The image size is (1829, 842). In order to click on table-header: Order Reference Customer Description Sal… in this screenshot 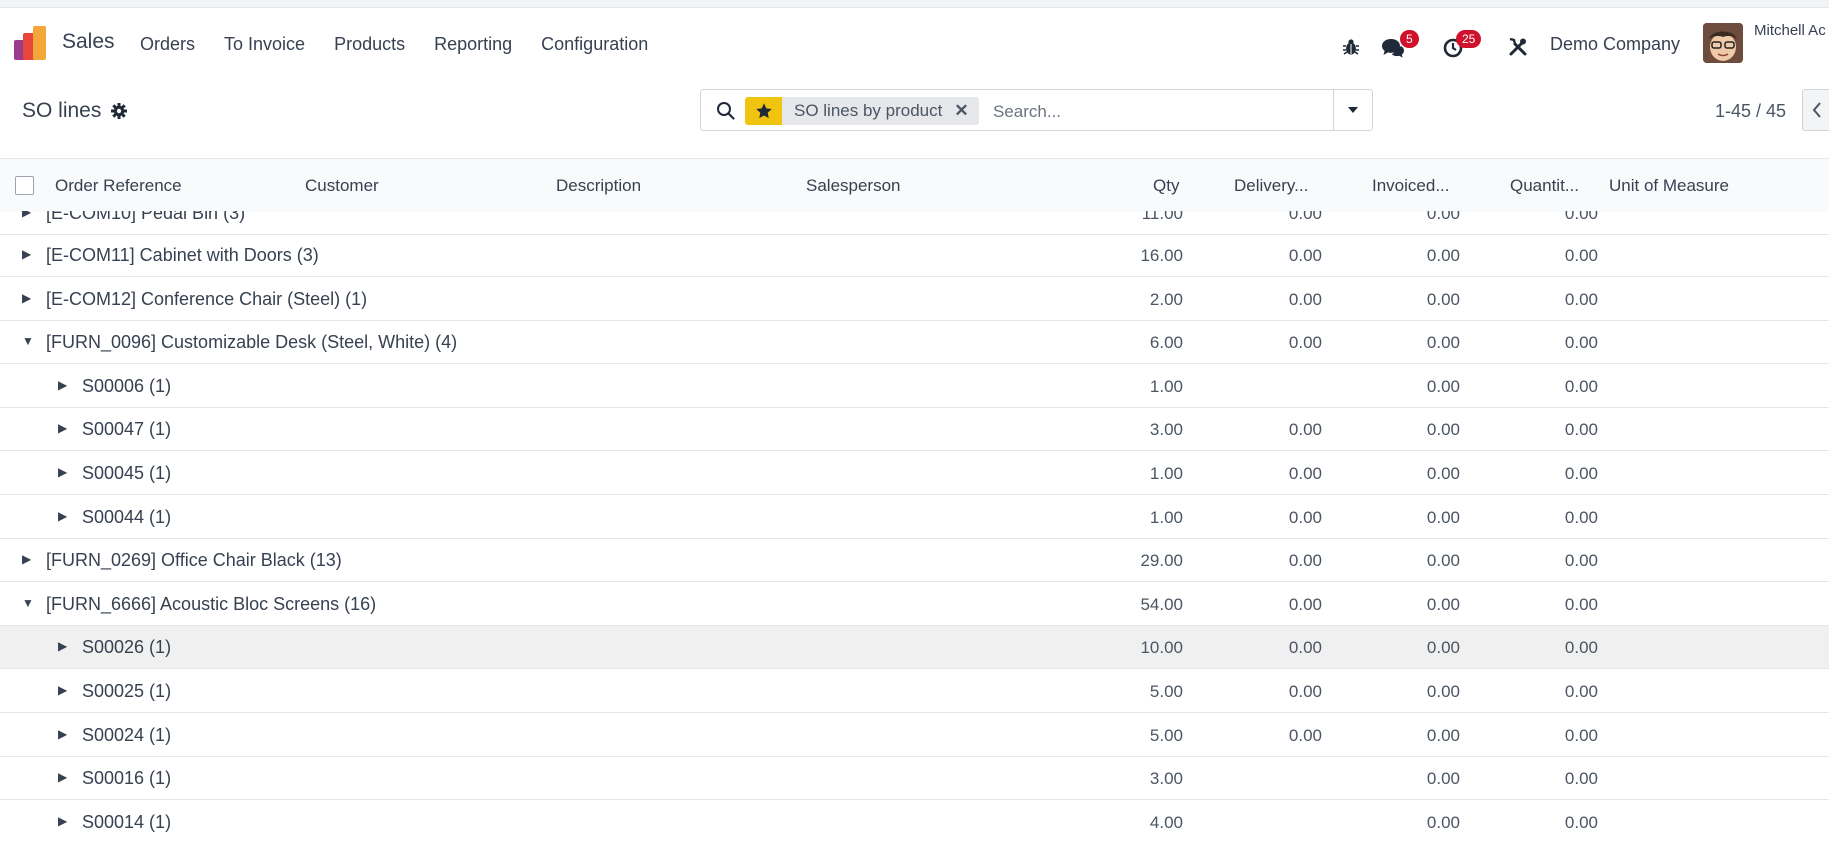, I will do `click(914, 185)`.